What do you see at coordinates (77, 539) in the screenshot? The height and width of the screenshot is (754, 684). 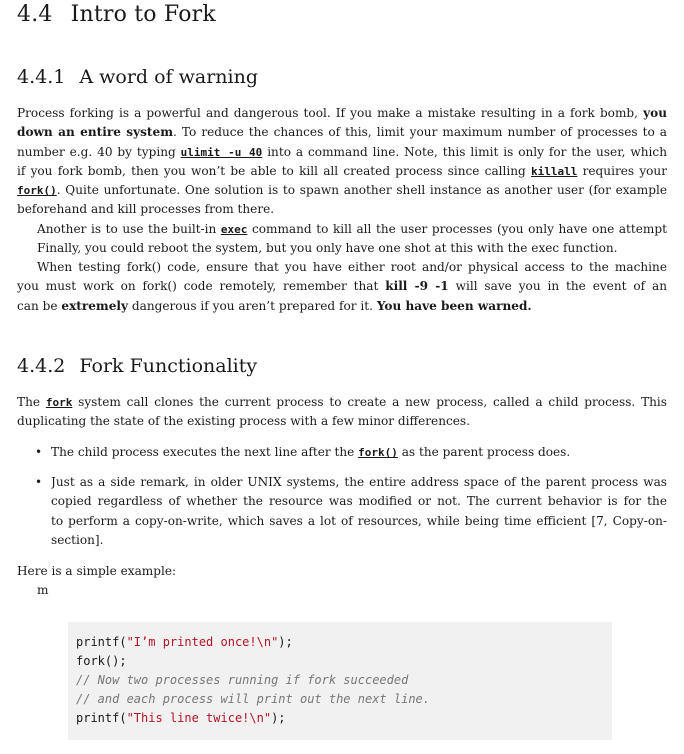 I see `text-line: section].` at bounding box center [77, 539].